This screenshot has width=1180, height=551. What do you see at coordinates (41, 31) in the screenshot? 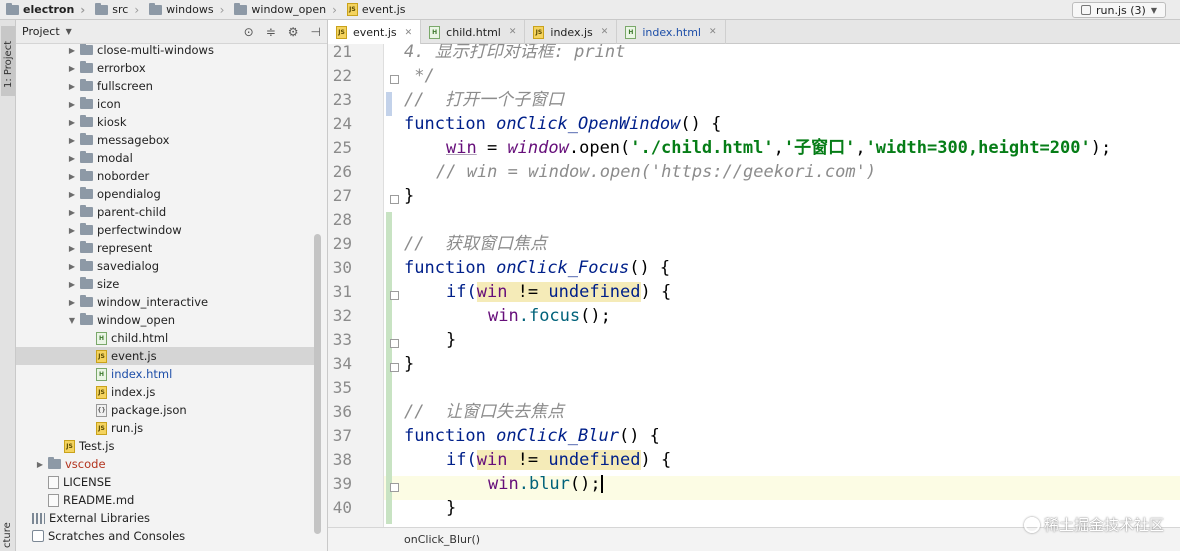
I see `project-view-selector: Project` at bounding box center [41, 31].